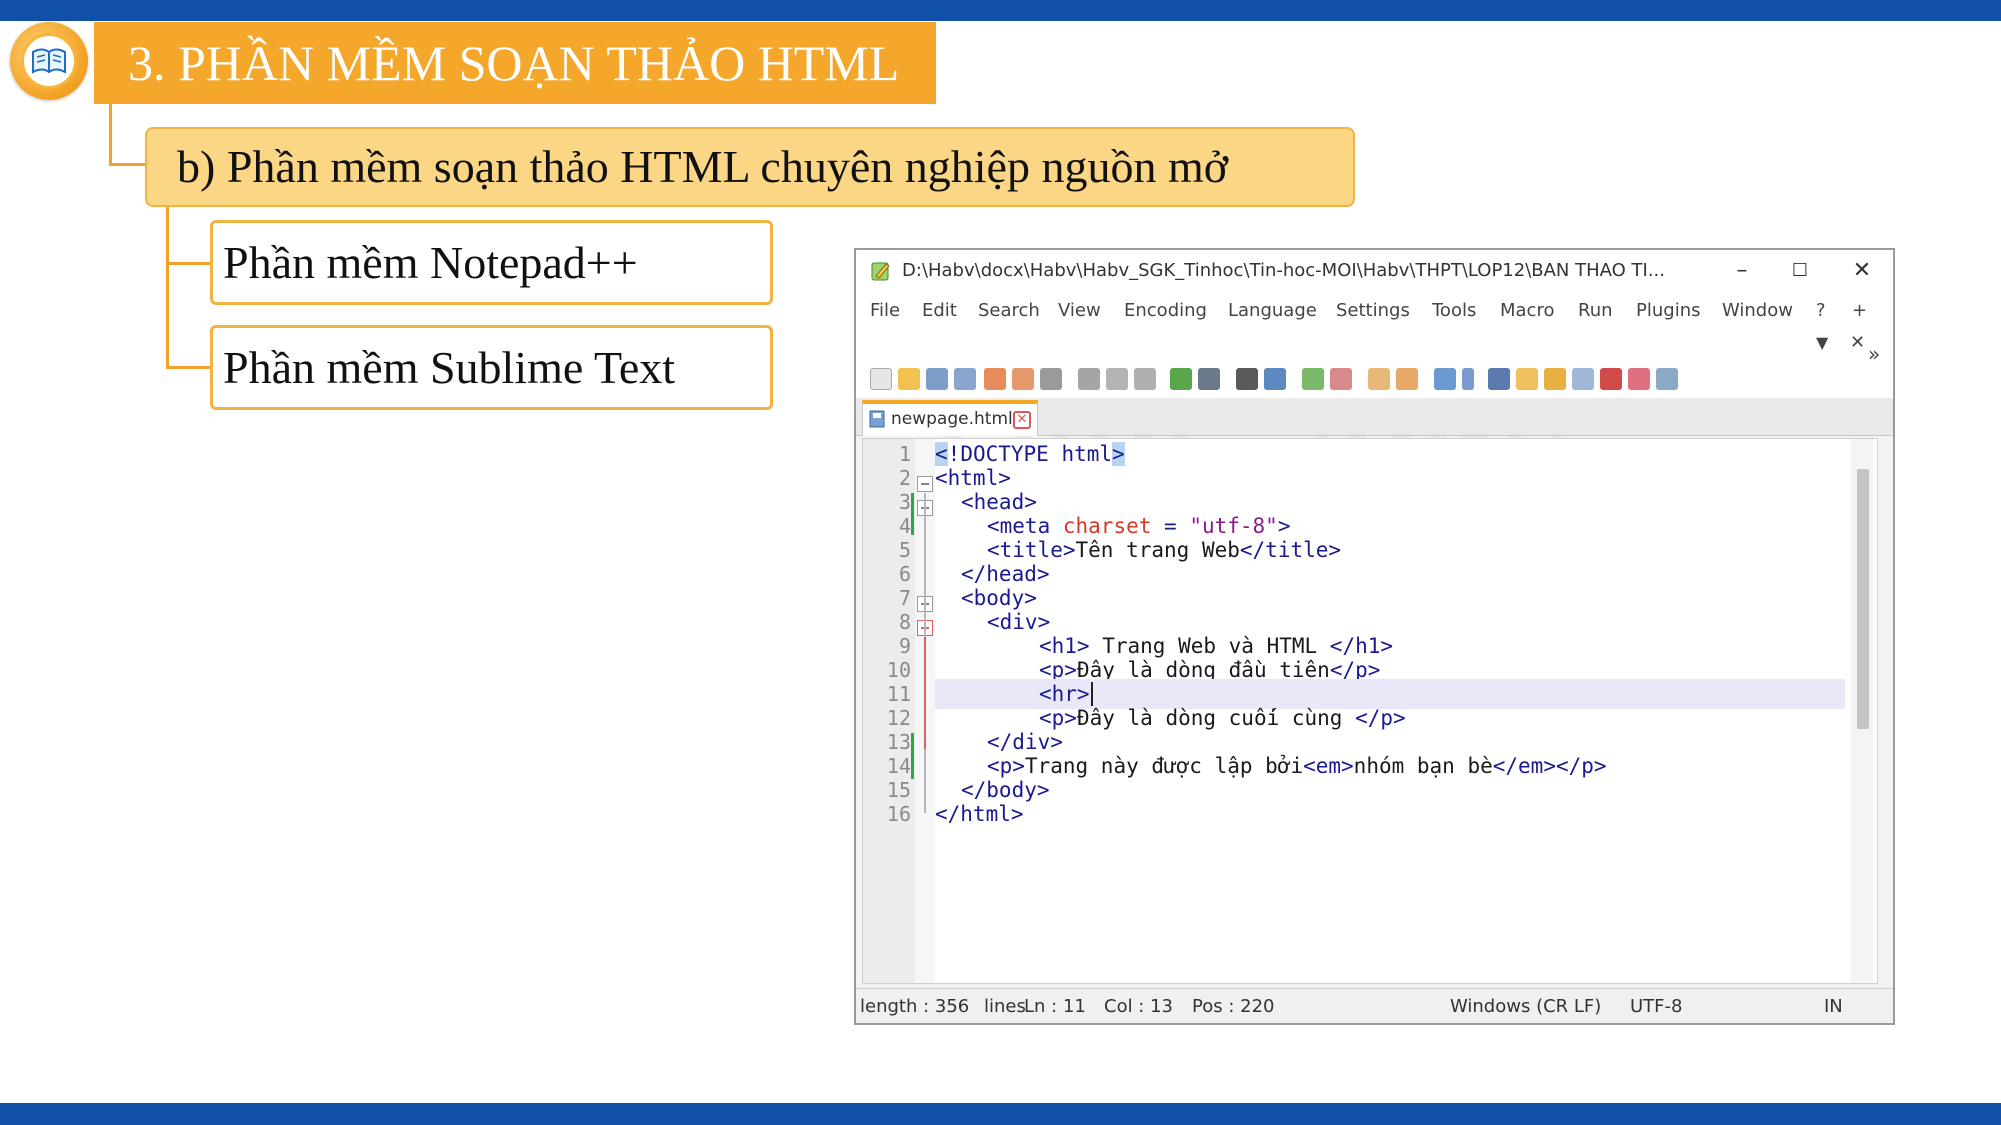 This screenshot has height=1125, width=2001. What do you see at coordinates (1313, 379) in the screenshot?
I see `zoom-in-icon` at bounding box center [1313, 379].